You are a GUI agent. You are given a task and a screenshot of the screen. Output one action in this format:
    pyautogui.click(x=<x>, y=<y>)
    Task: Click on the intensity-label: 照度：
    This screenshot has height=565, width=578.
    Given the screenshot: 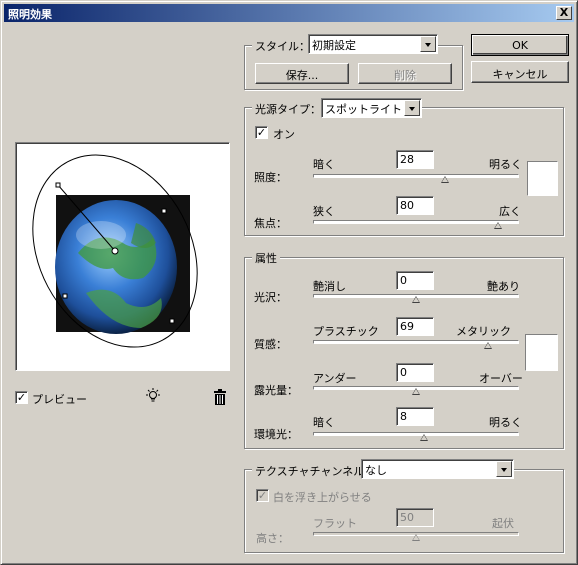 What is the action you would take?
    pyautogui.click(x=270, y=177)
    